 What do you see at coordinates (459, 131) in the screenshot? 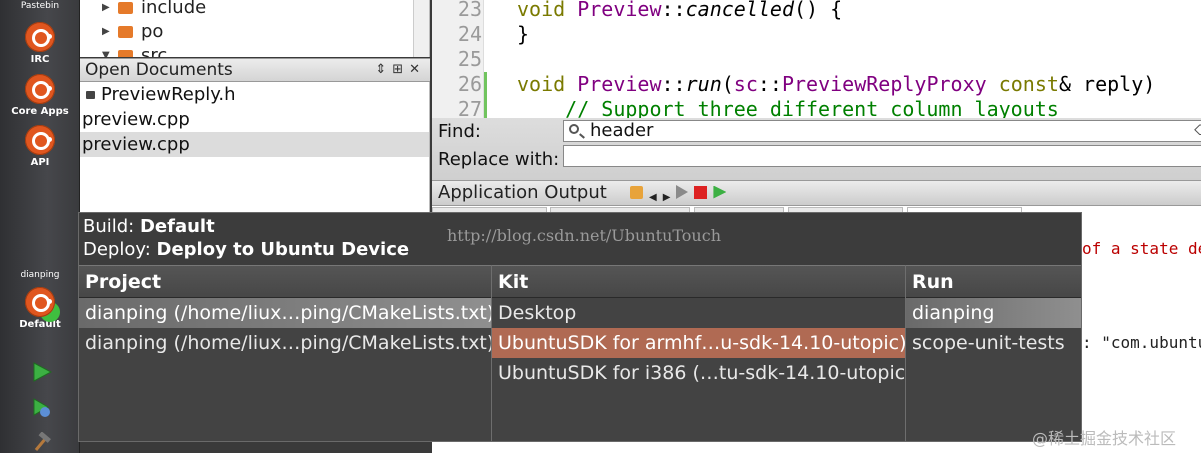
I see `find-label: Find:` at bounding box center [459, 131].